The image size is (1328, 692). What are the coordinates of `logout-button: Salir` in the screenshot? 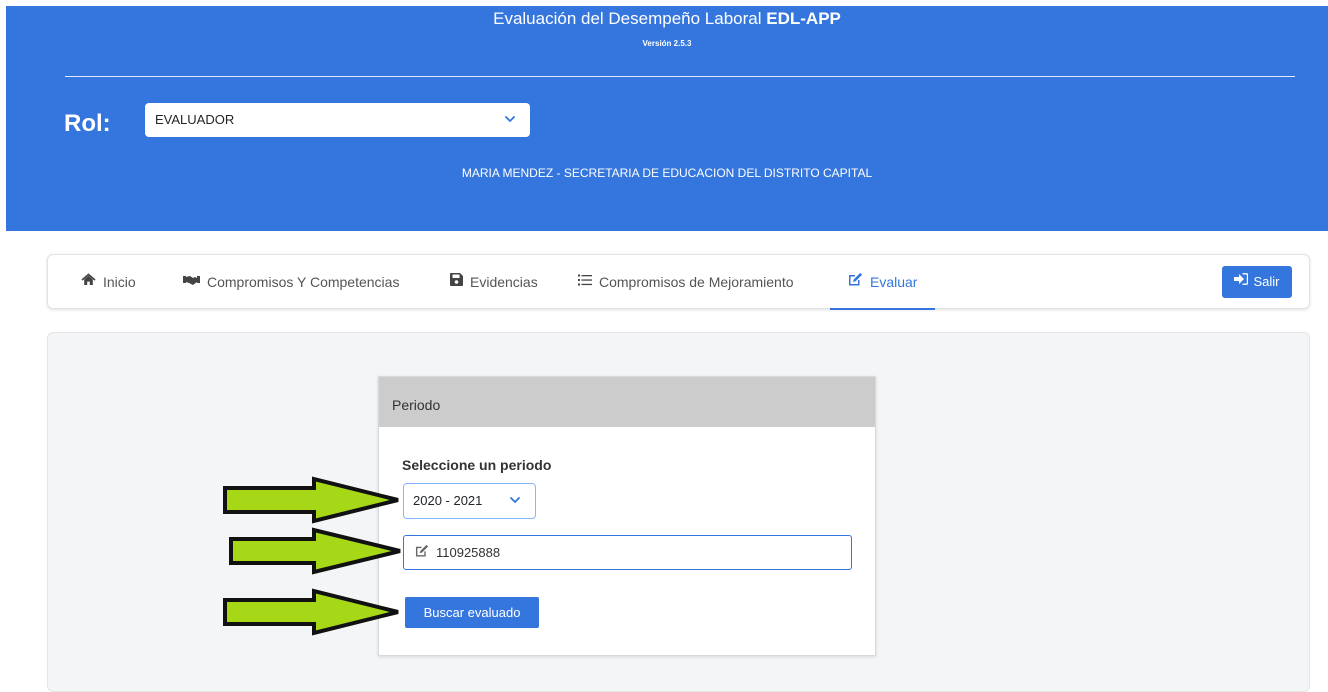 It's located at (1257, 282).